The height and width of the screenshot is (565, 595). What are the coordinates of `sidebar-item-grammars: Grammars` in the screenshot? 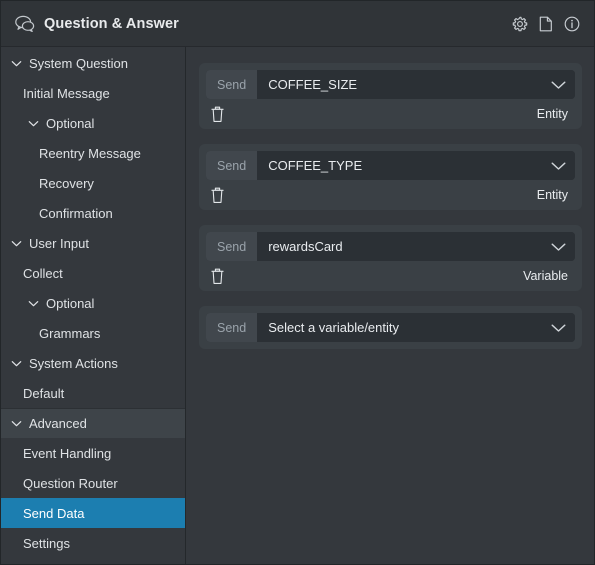 It's located at (93, 333).